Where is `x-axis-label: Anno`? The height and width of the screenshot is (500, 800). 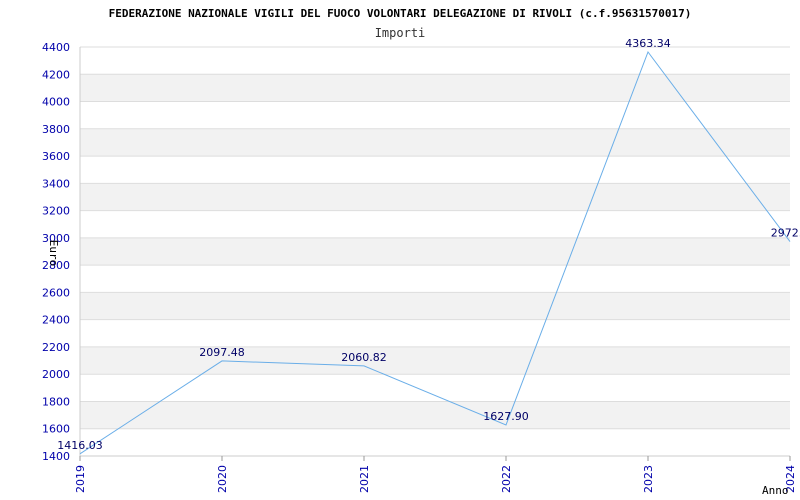
x-axis-label: Anno is located at coordinates (775, 490).